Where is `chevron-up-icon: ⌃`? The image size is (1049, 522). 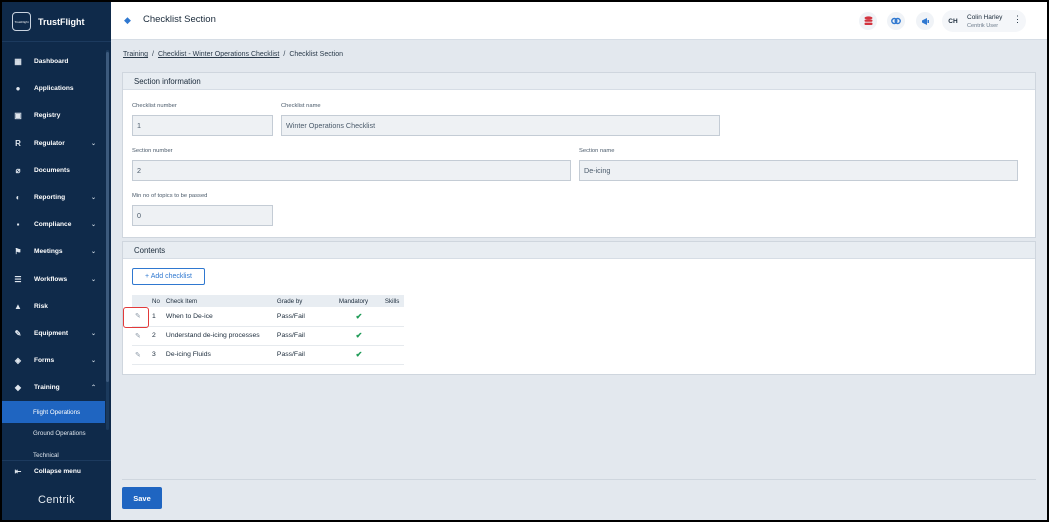
chevron-up-icon: ⌃ is located at coordinates (93, 388).